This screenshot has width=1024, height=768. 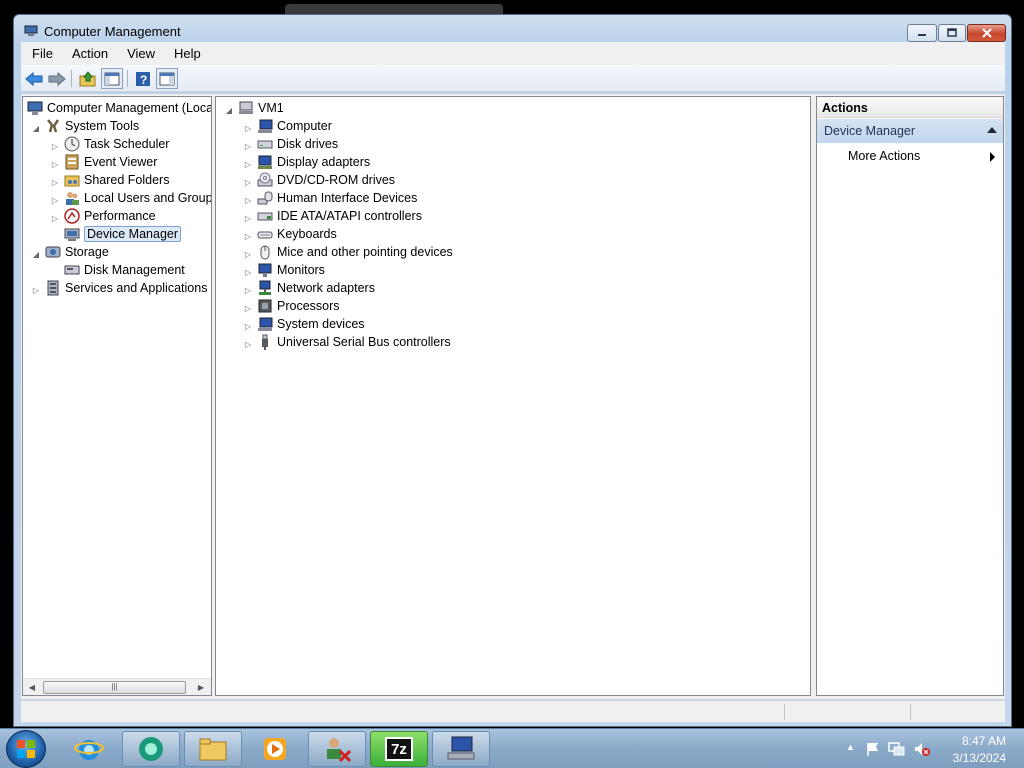 What do you see at coordinates (34, 78) in the screenshot?
I see `back-button` at bounding box center [34, 78].